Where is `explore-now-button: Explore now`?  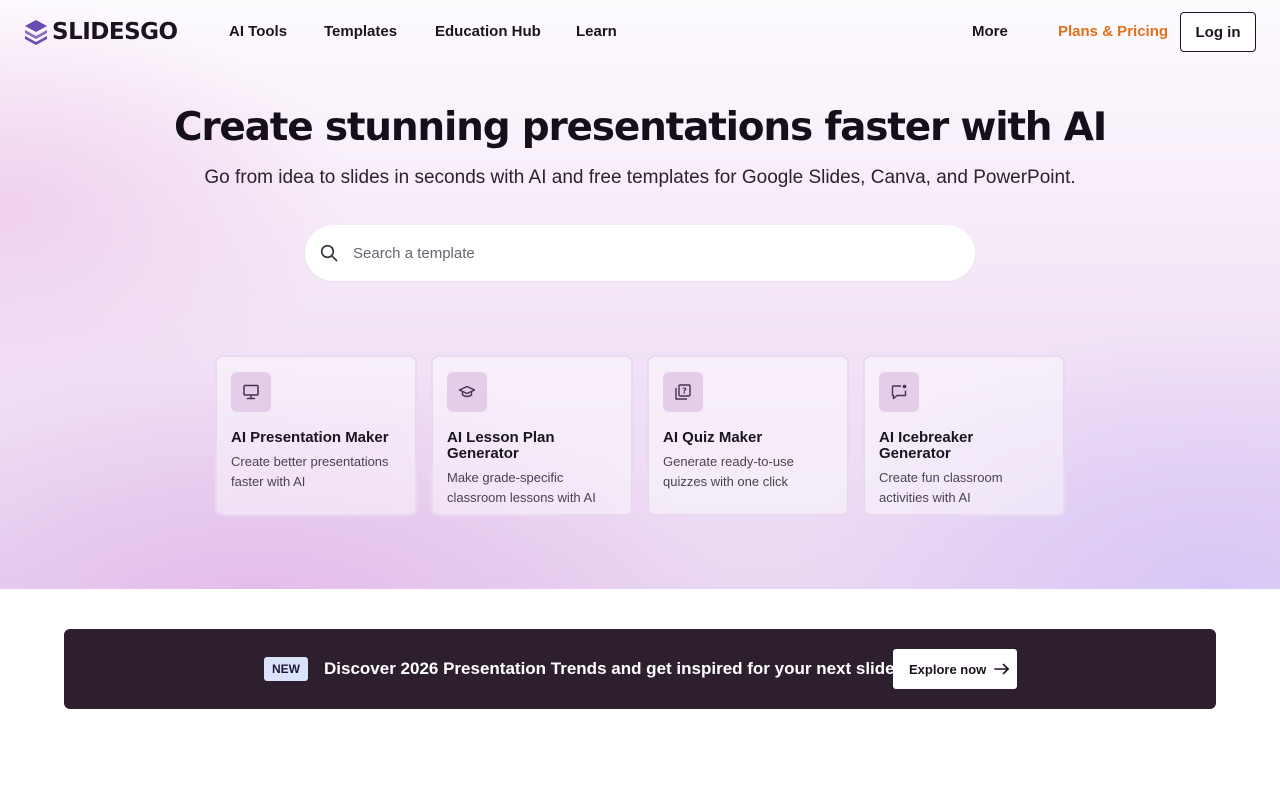 explore-now-button: Explore now is located at coordinates (955, 669).